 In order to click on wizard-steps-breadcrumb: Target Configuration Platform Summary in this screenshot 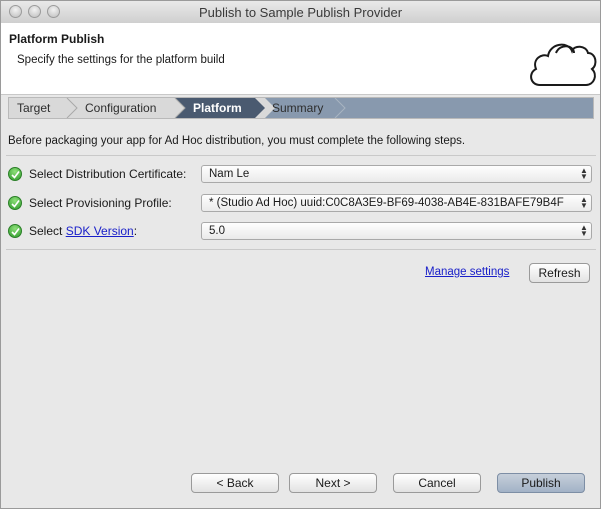, I will do `click(301, 108)`.